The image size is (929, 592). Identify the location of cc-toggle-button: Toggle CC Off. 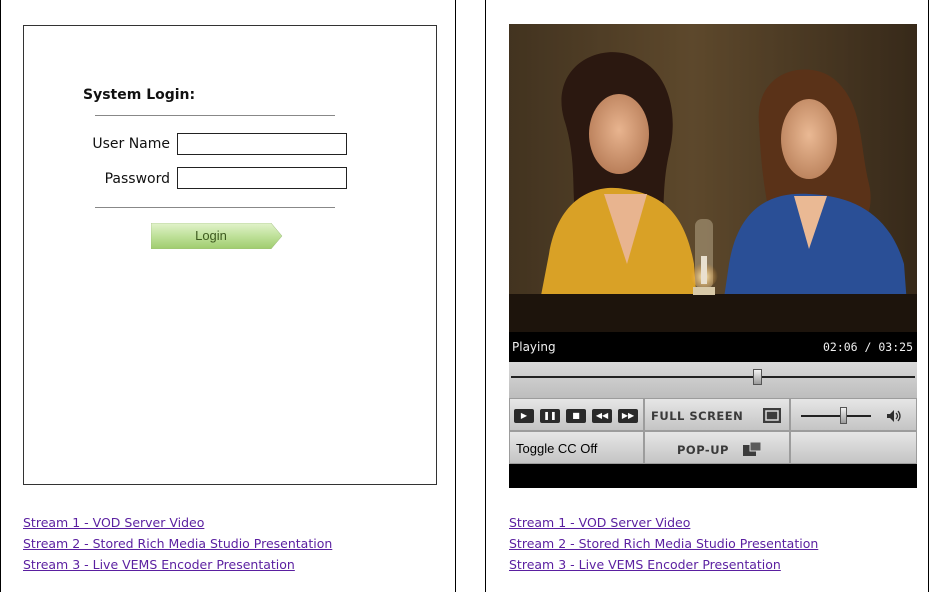
(576, 447).